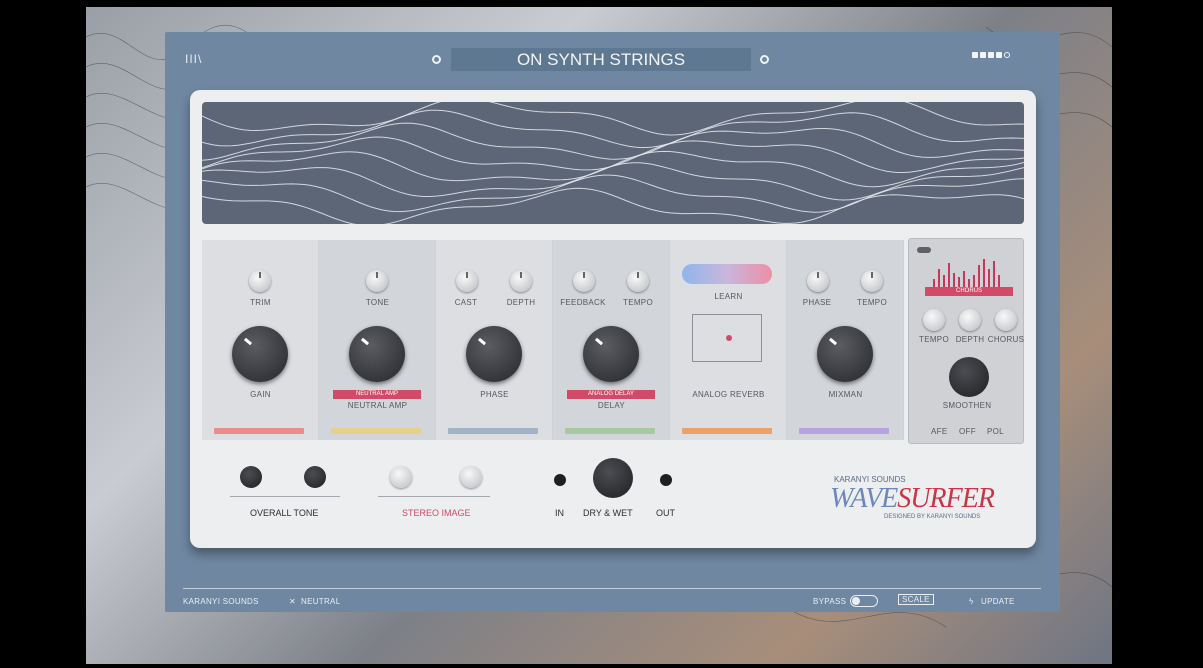 This screenshot has width=1203, height=668. What do you see at coordinates (864, 601) in the screenshot?
I see `bypass-toggle` at bounding box center [864, 601].